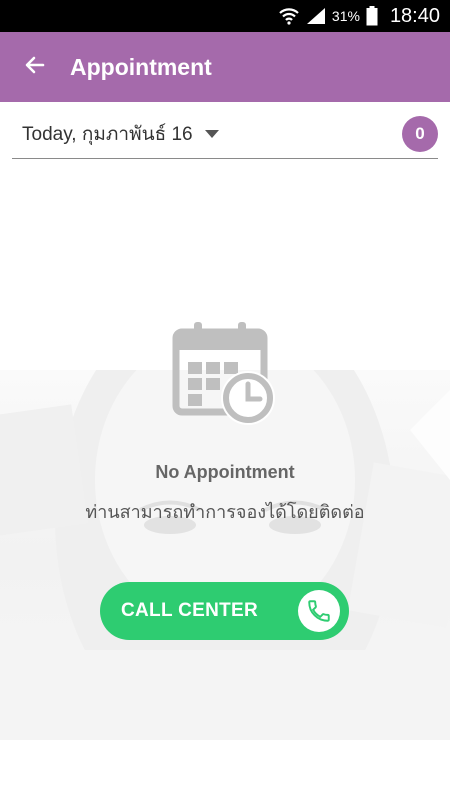 The width and height of the screenshot is (450, 800). I want to click on page-title: Appointment, so click(141, 66).